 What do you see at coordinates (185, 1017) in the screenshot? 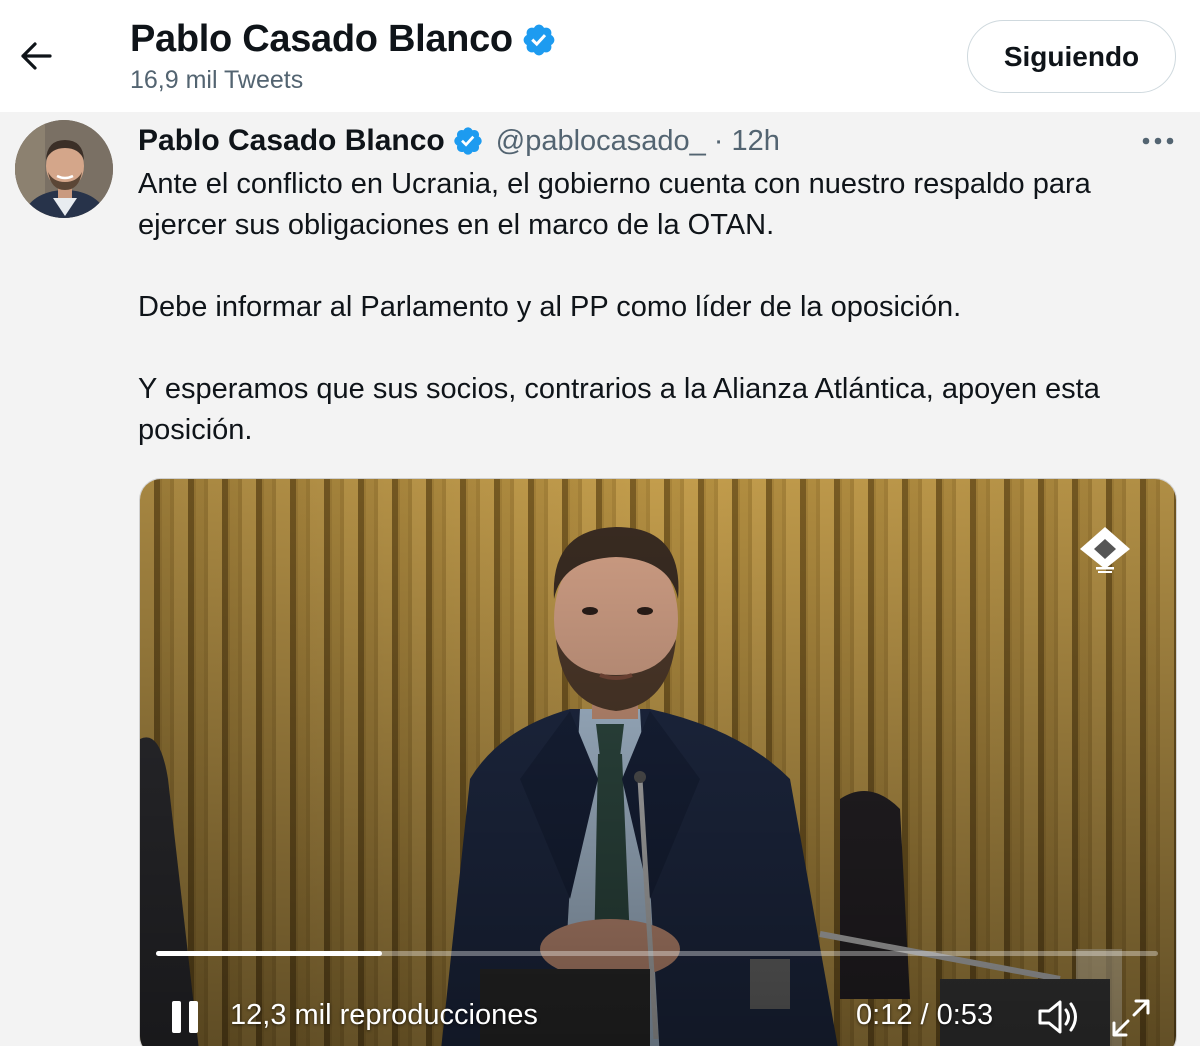
I see `pause-icon` at bounding box center [185, 1017].